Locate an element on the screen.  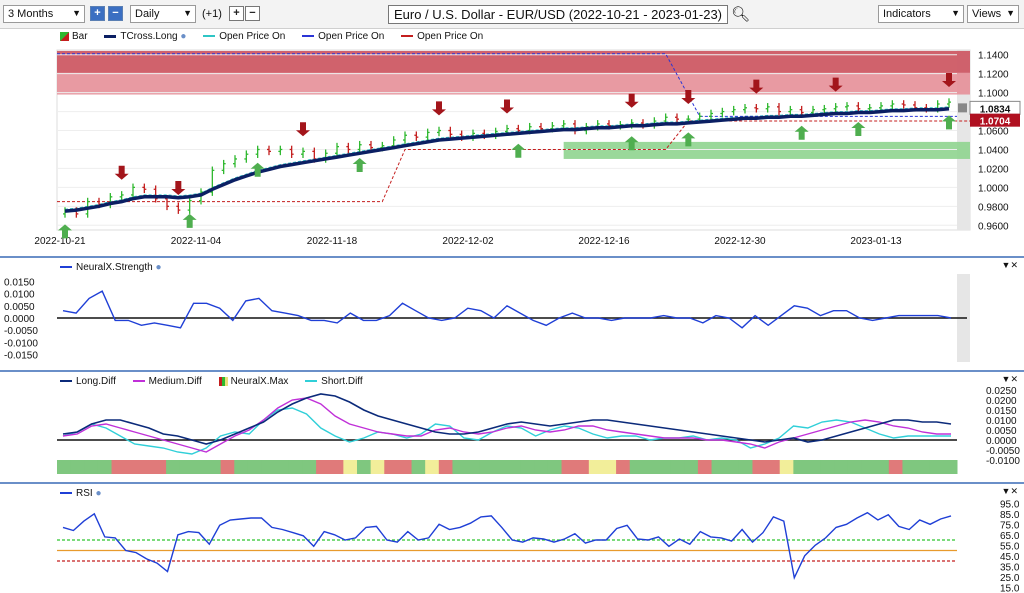
views-menu: Views ▼ is located at coordinates (993, 14).